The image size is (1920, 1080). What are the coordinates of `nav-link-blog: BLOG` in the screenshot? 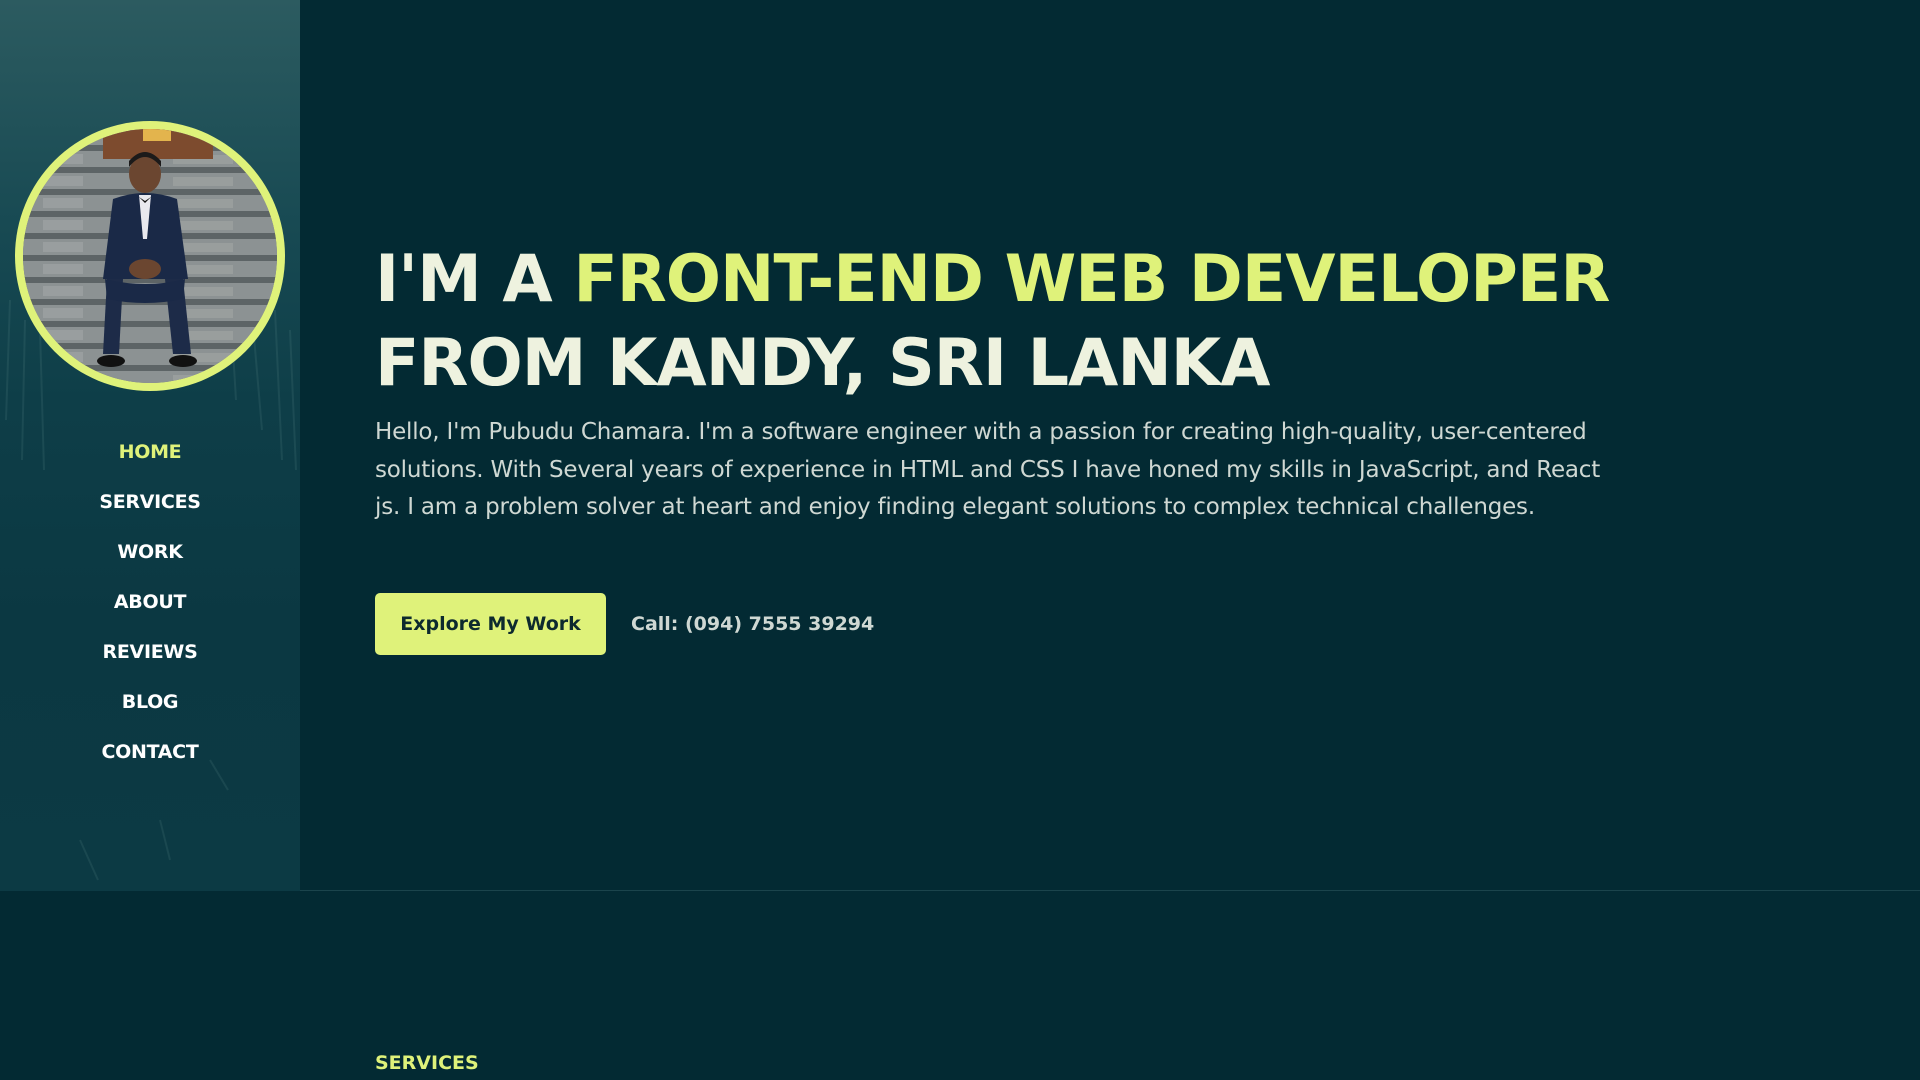 It's located at (150, 702).